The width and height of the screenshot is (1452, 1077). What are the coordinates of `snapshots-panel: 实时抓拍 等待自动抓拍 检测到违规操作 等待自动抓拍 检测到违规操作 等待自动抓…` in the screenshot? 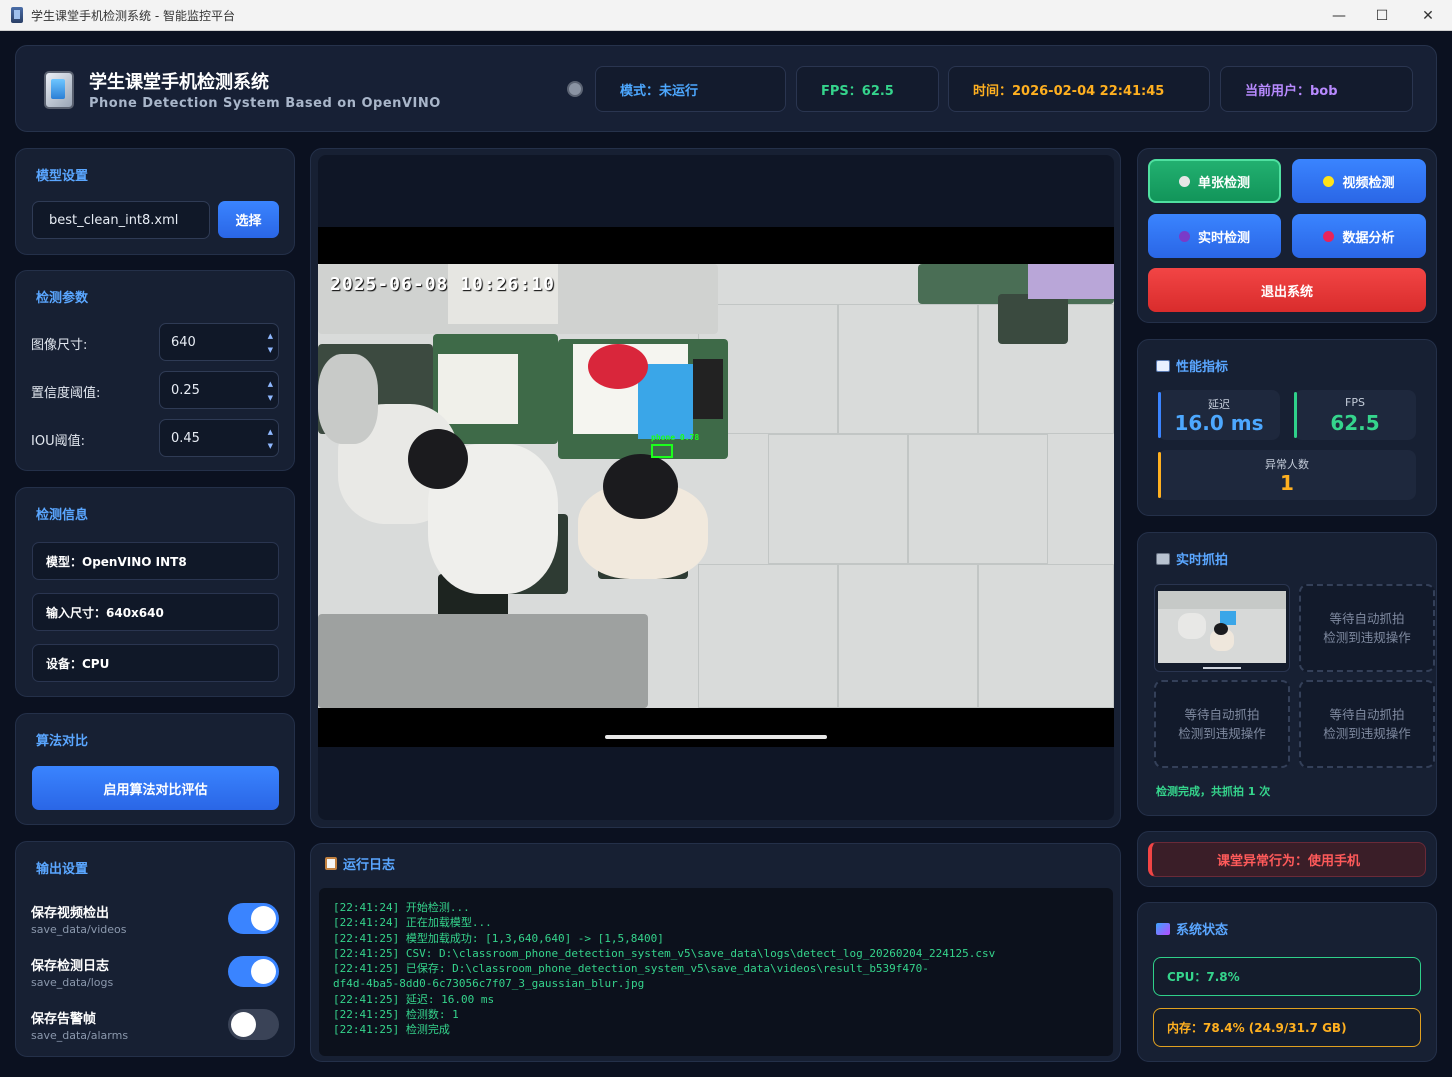 It's located at (1287, 674).